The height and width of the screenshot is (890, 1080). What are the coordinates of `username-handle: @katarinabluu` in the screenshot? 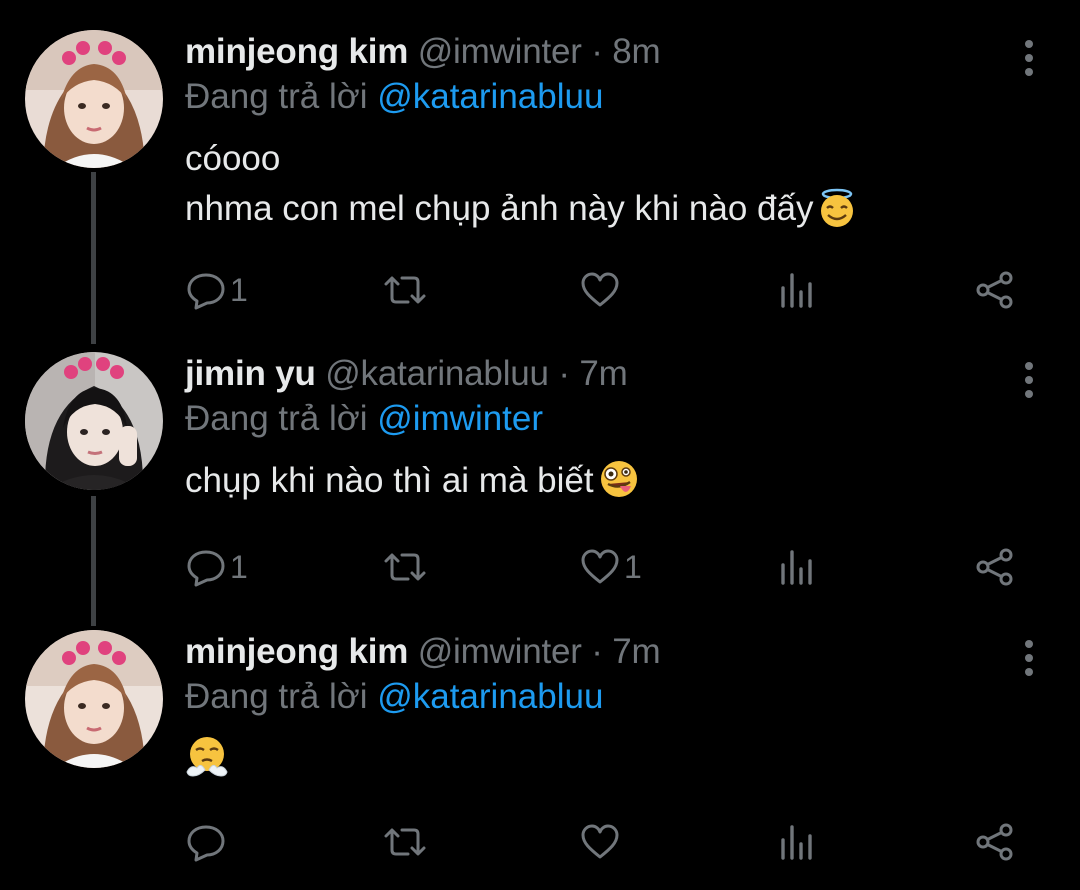 It's located at (437, 373).